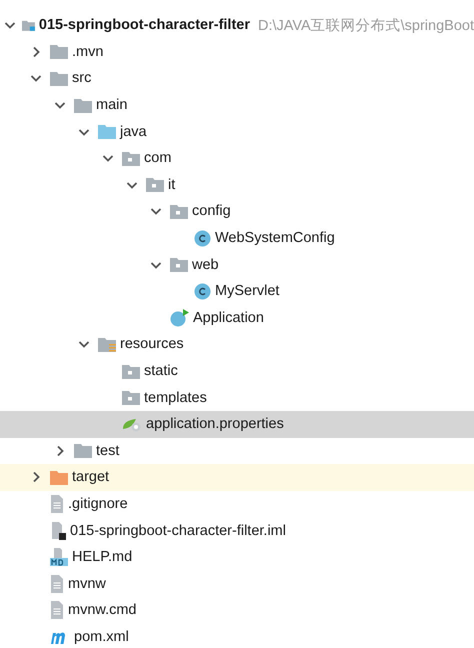 The width and height of the screenshot is (474, 648). I want to click on tree-row: .gitignore, so click(237, 504).